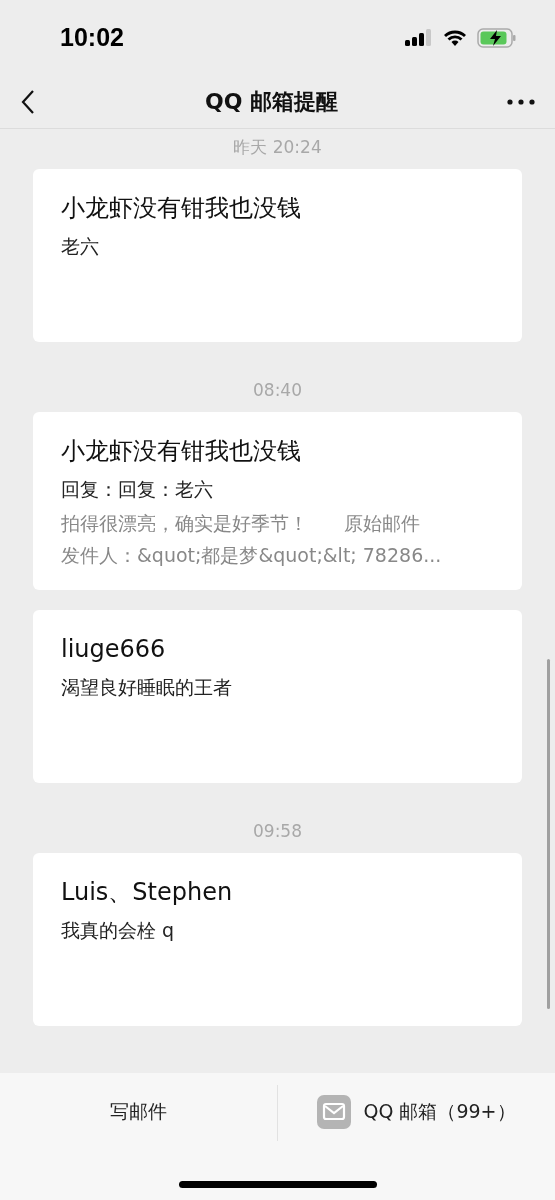  I want to click on mail-icon, so click(334, 1112).